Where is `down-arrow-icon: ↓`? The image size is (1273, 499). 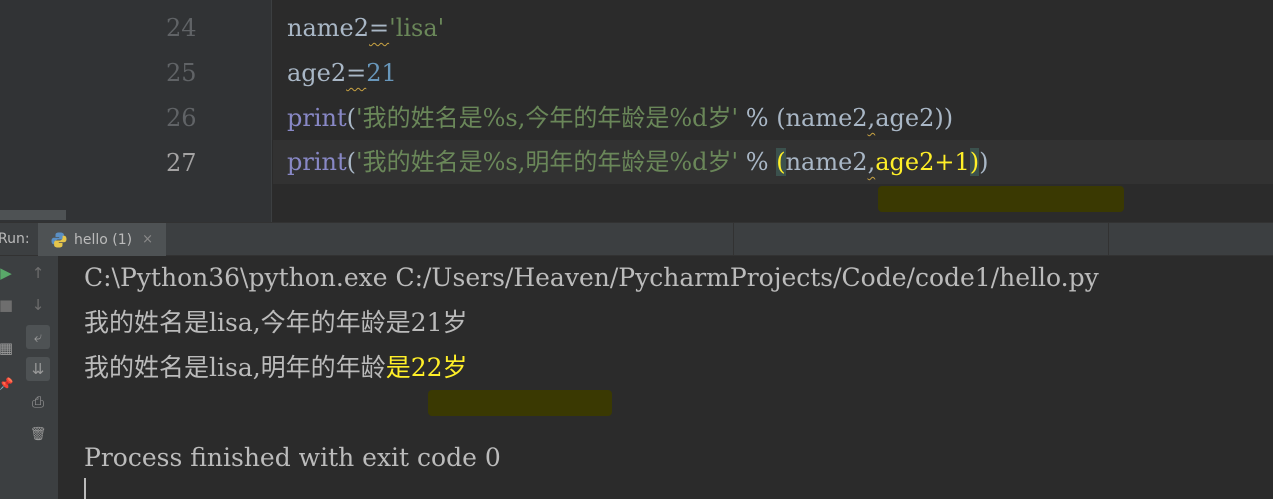 down-arrow-icon: ↓ is located at coordinates (38, 305).